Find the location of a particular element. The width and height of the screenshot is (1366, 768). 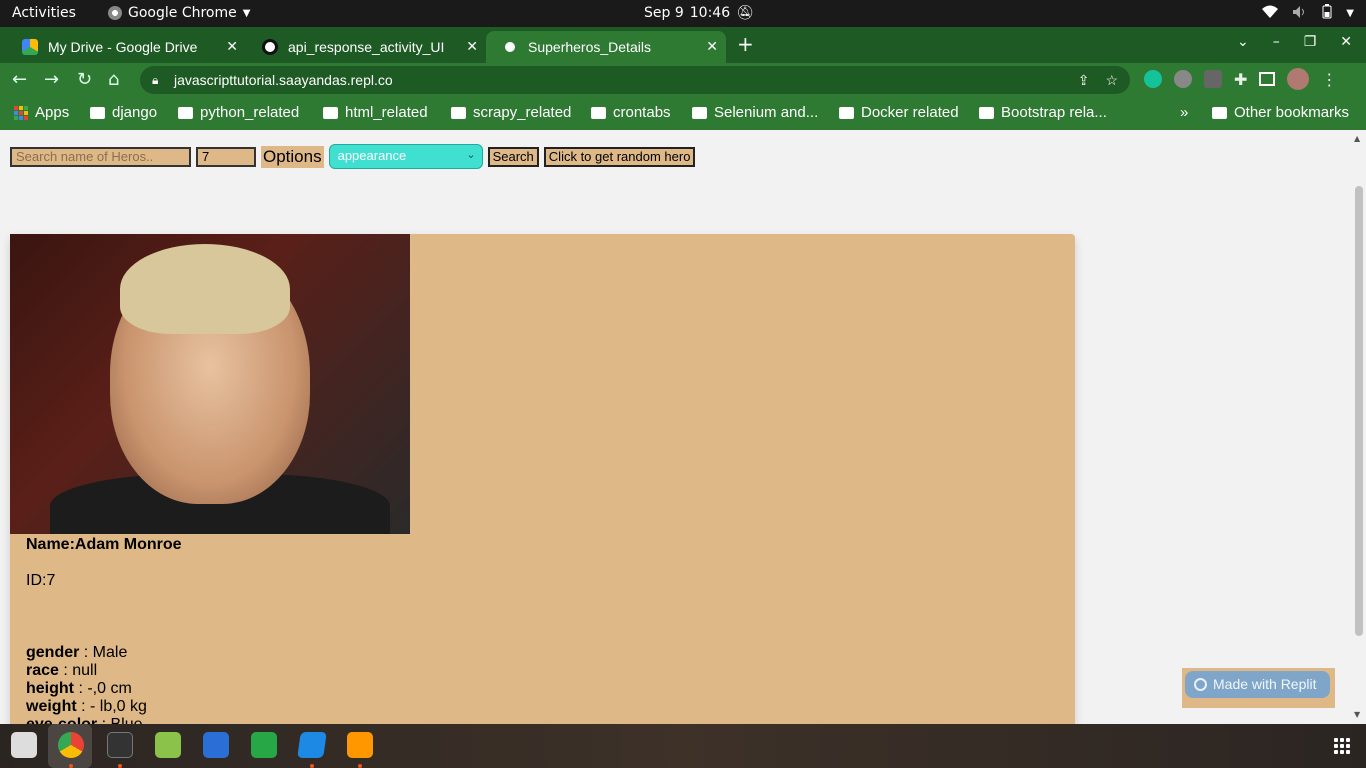

replit-badge-pill: Made with Replit is located at coordinates (1257, 684).